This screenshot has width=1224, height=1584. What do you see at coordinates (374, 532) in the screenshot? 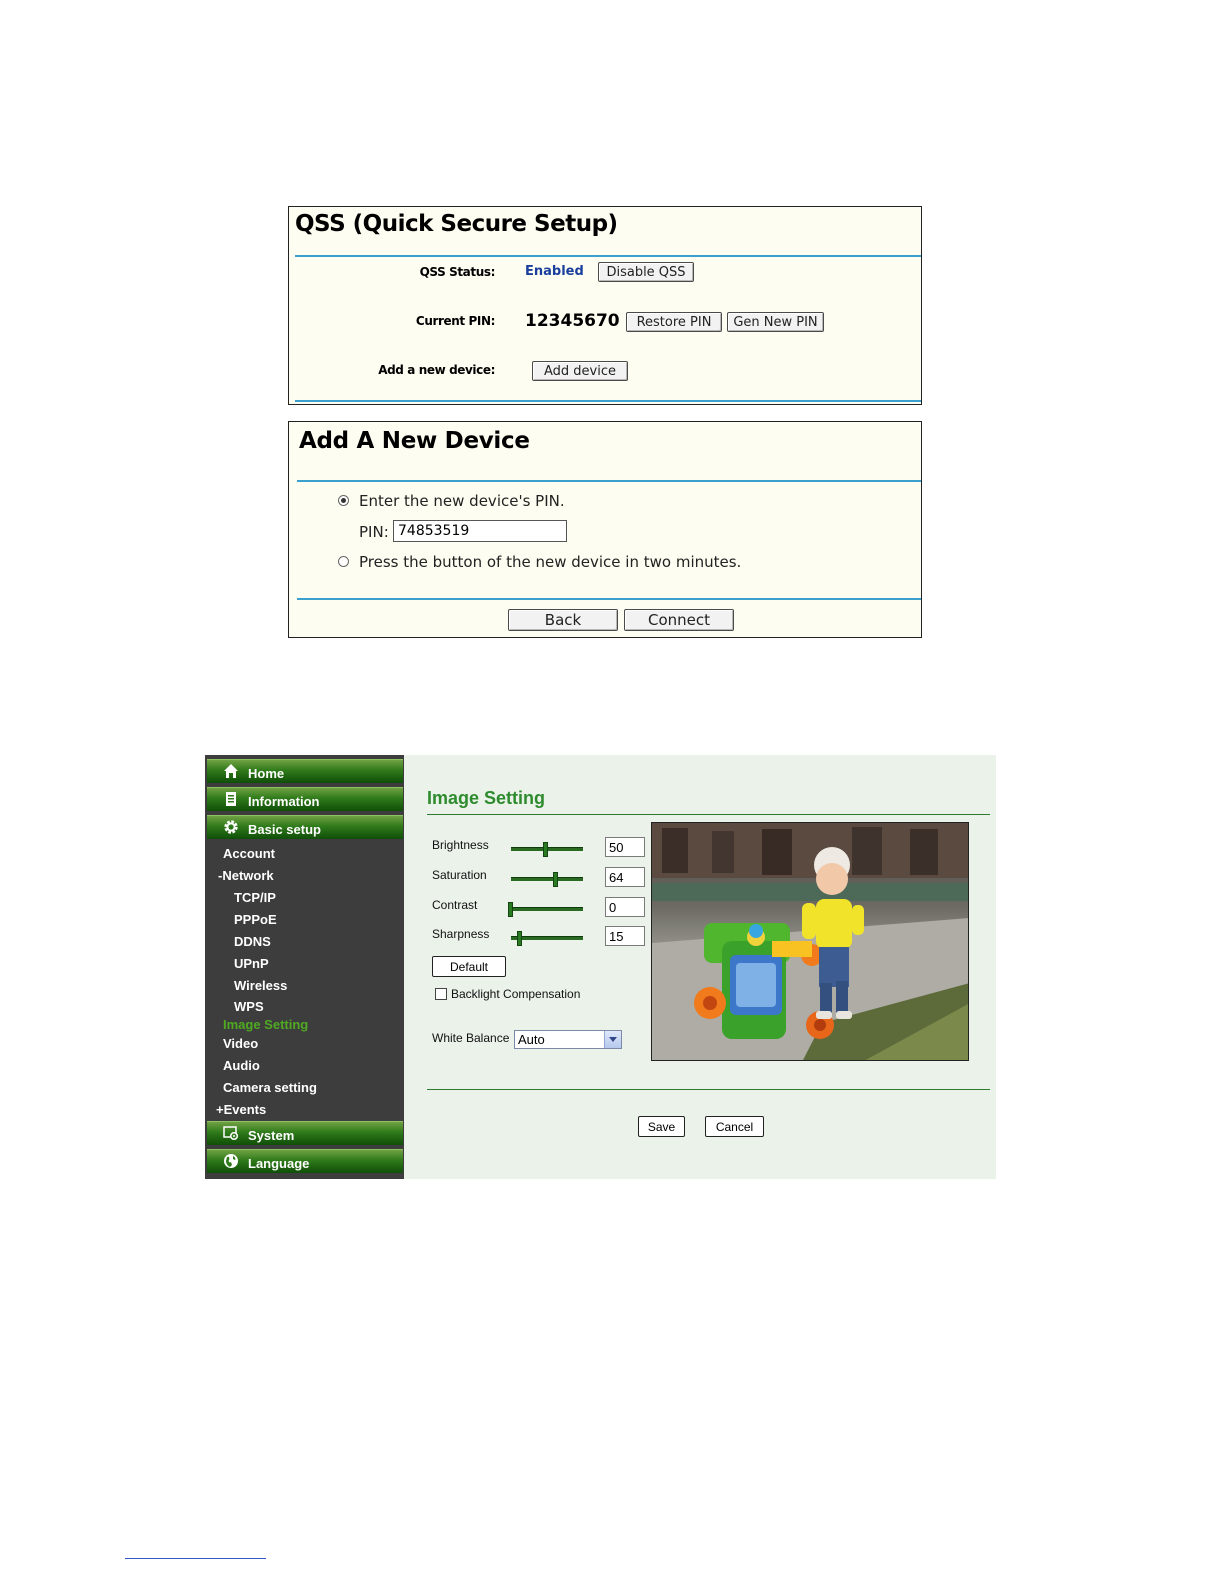
I see `pin-label: PIN:` at bounding box center [374, 532].